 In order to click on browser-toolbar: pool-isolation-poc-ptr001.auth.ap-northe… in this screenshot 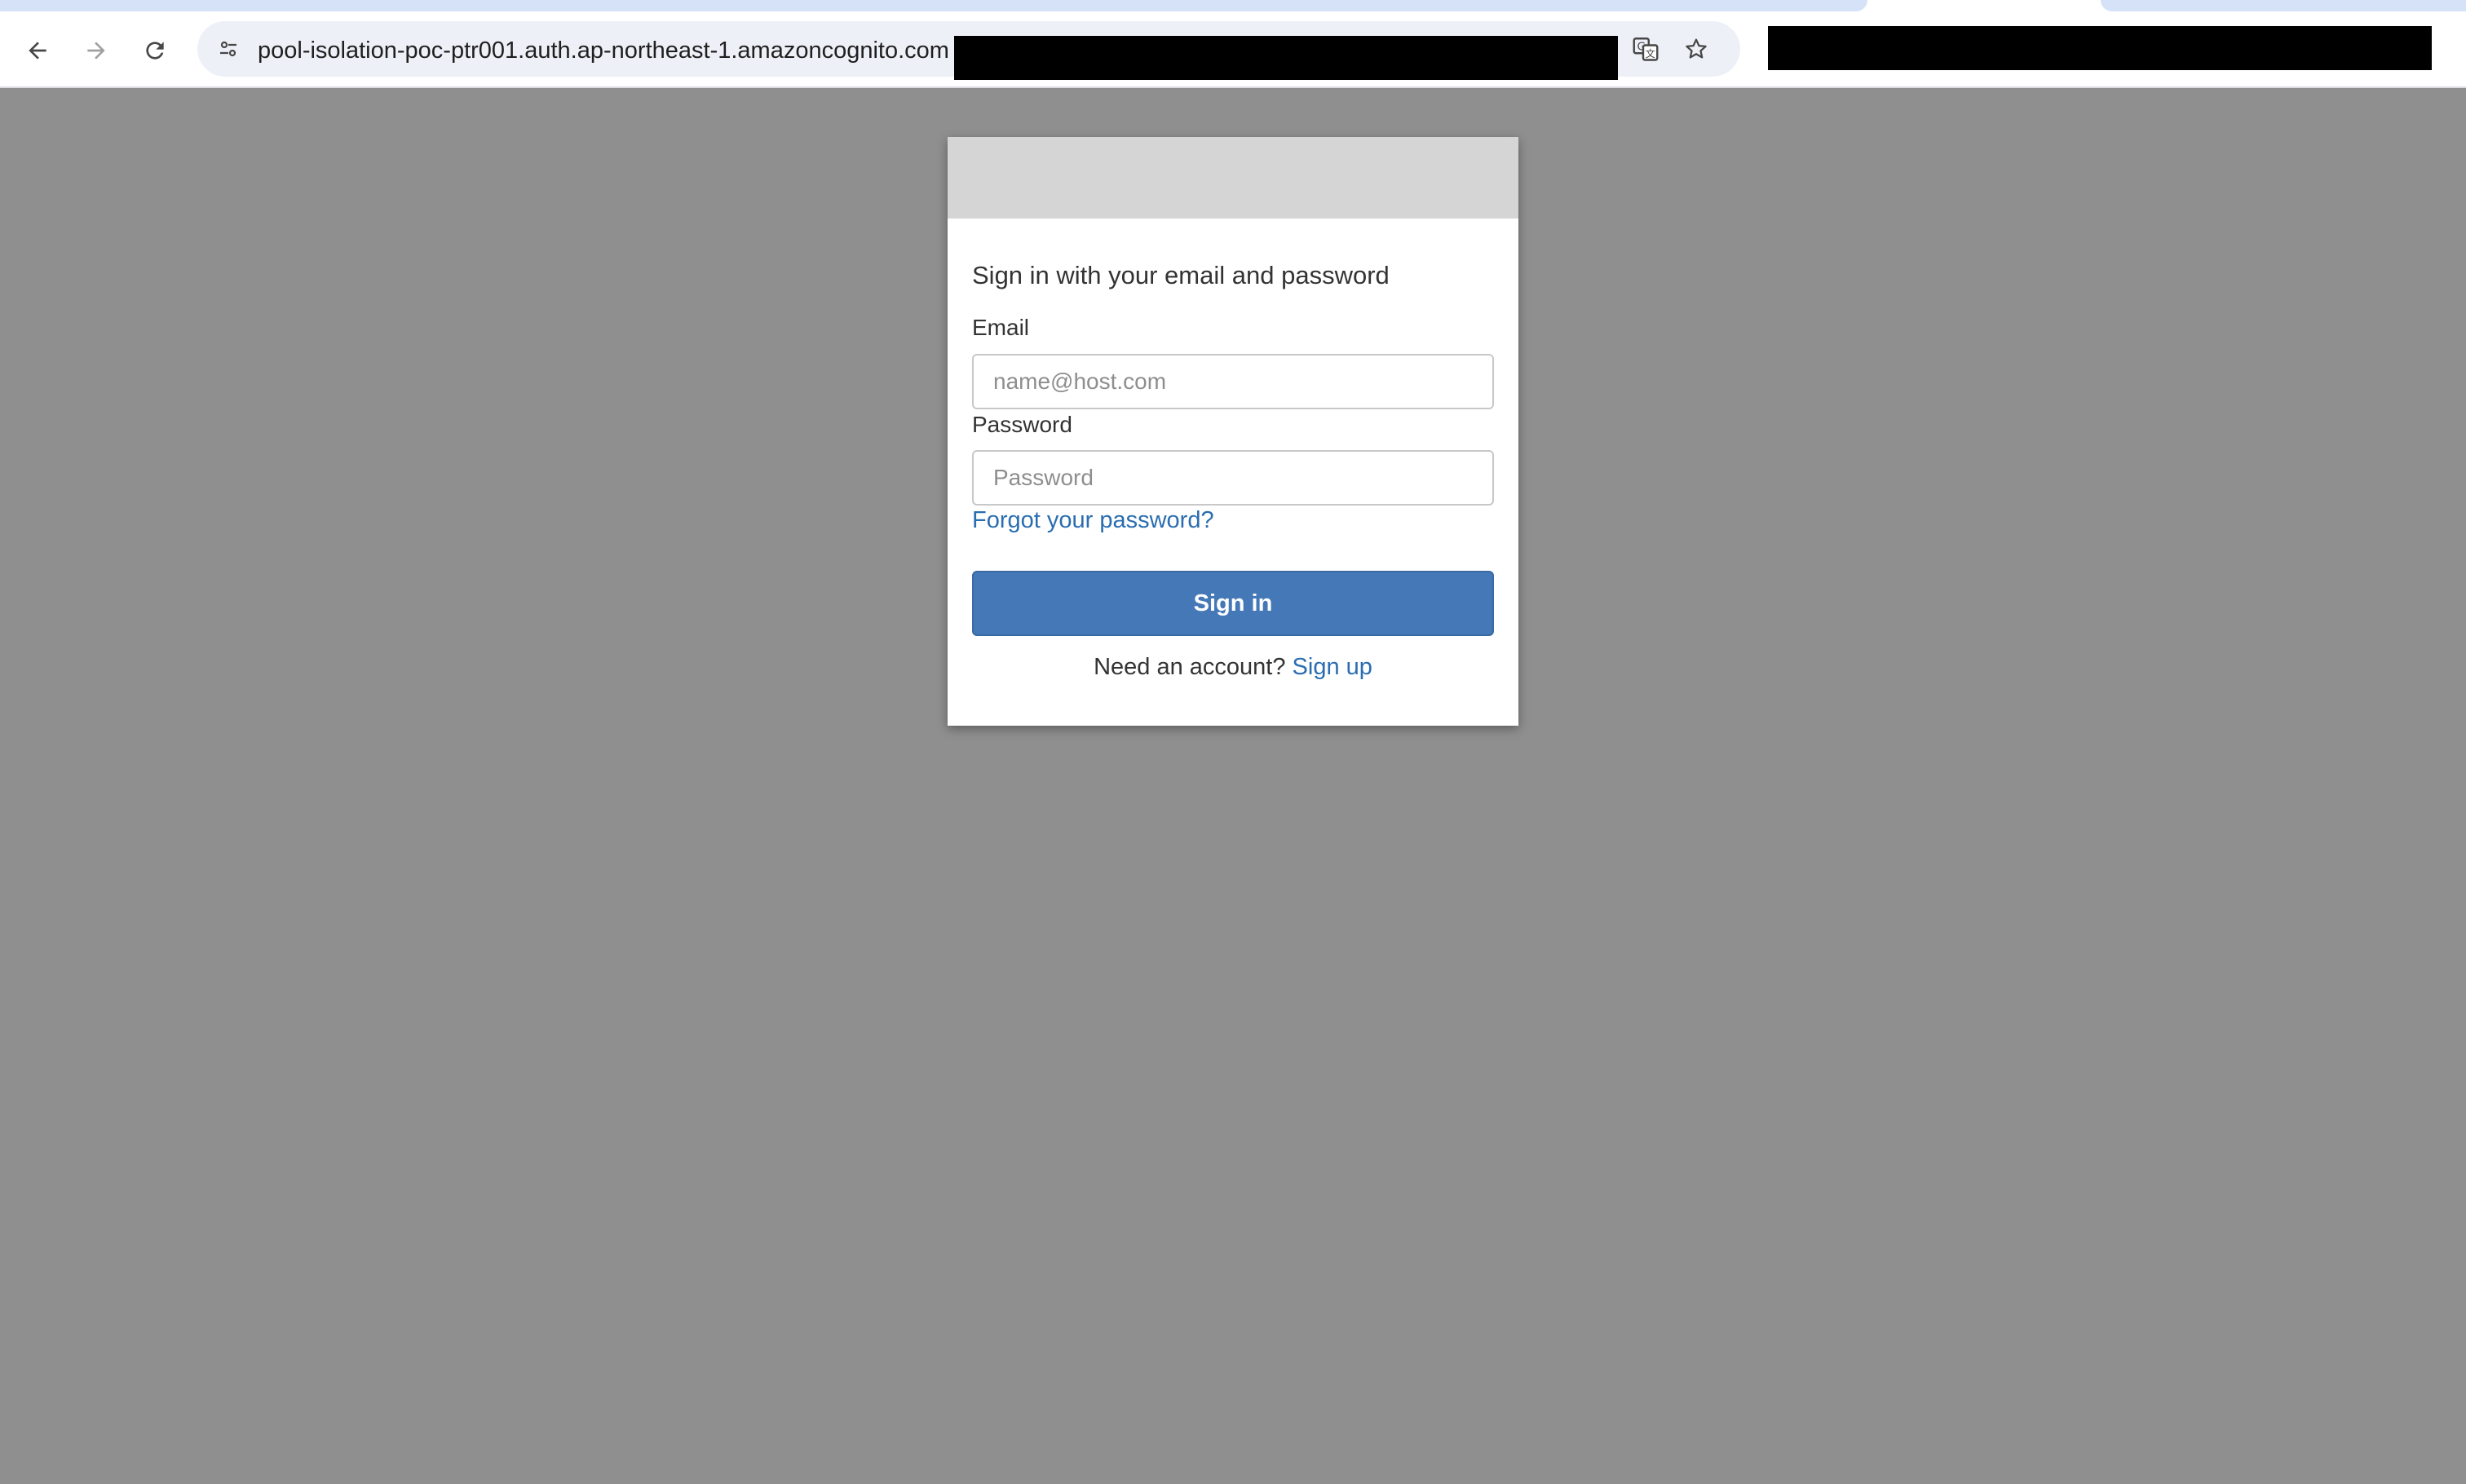, I will do `click(1233, 49)`.